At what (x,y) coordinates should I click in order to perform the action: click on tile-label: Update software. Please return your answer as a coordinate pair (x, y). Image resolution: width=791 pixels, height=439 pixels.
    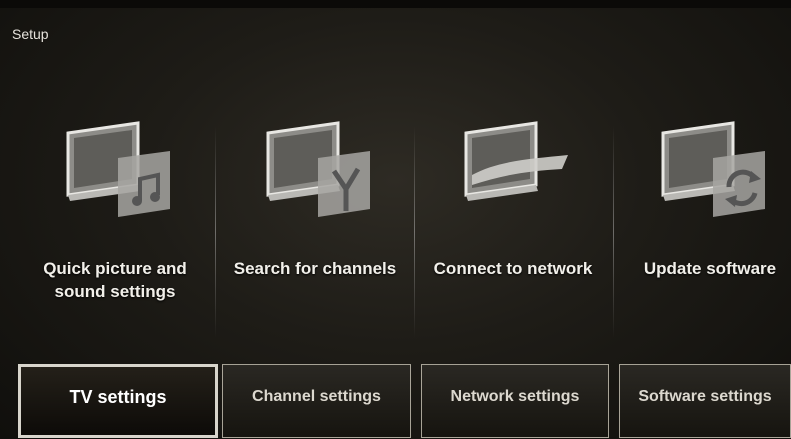
    Looking at the image, I should click on (710, 268).